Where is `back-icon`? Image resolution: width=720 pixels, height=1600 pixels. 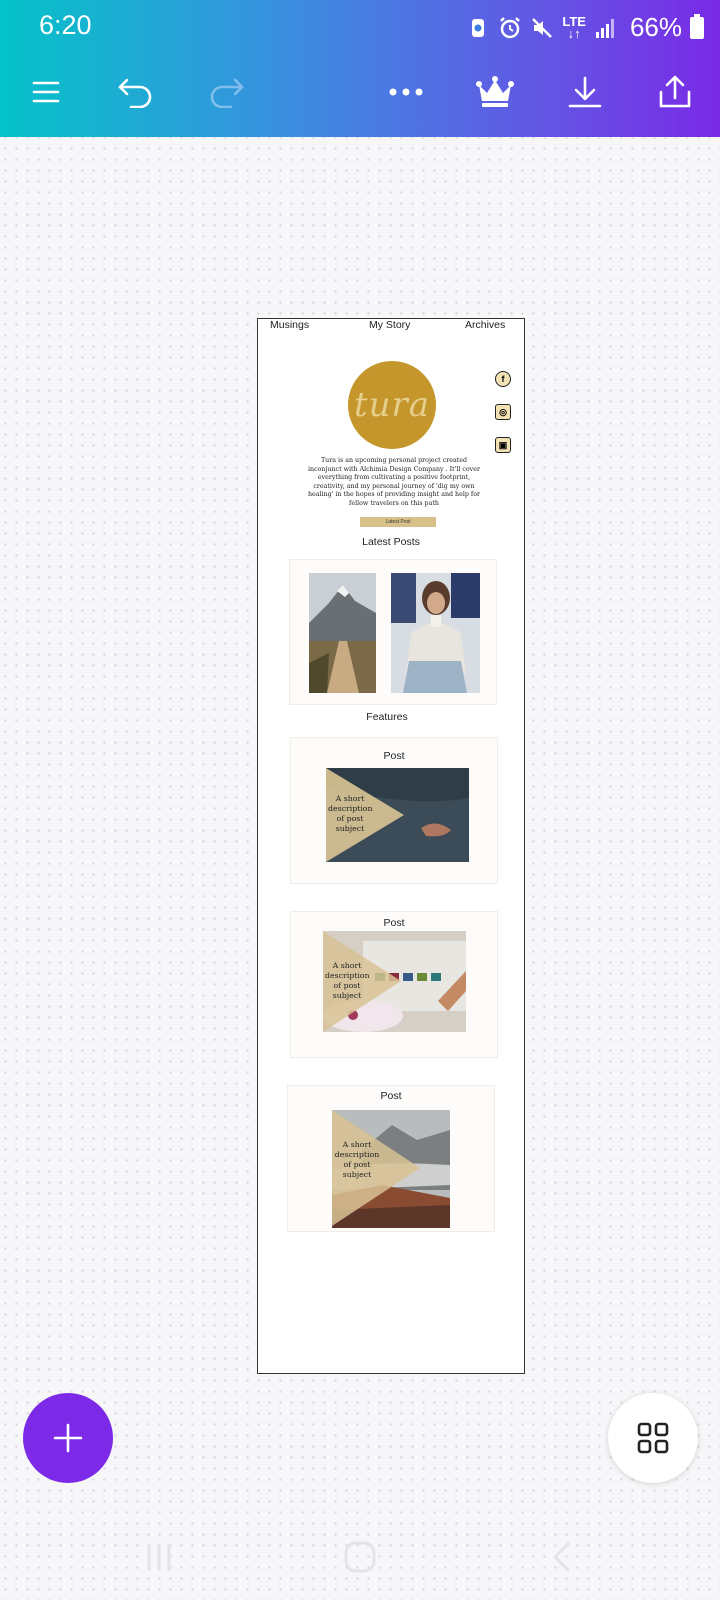
back-icon is located at coordinates (561, 1557).